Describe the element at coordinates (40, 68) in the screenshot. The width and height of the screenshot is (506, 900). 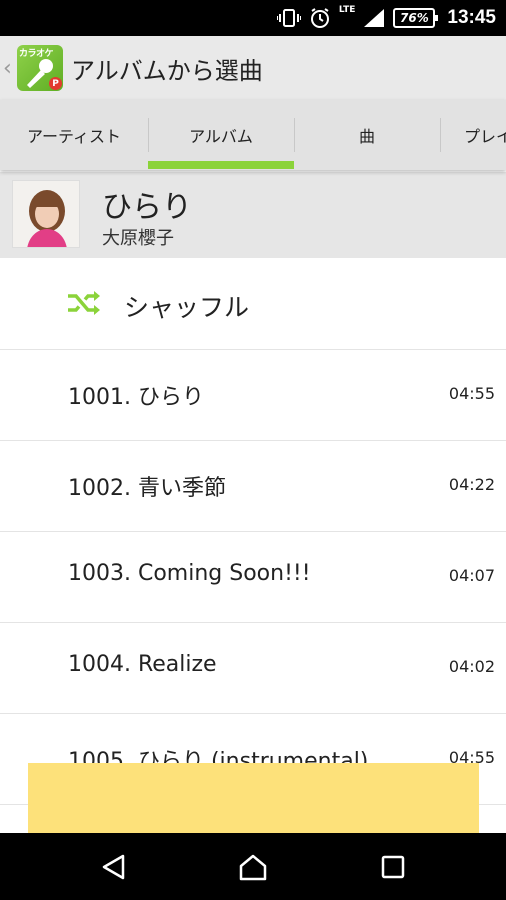
I see `app-logo: カラオケ P` at that location.